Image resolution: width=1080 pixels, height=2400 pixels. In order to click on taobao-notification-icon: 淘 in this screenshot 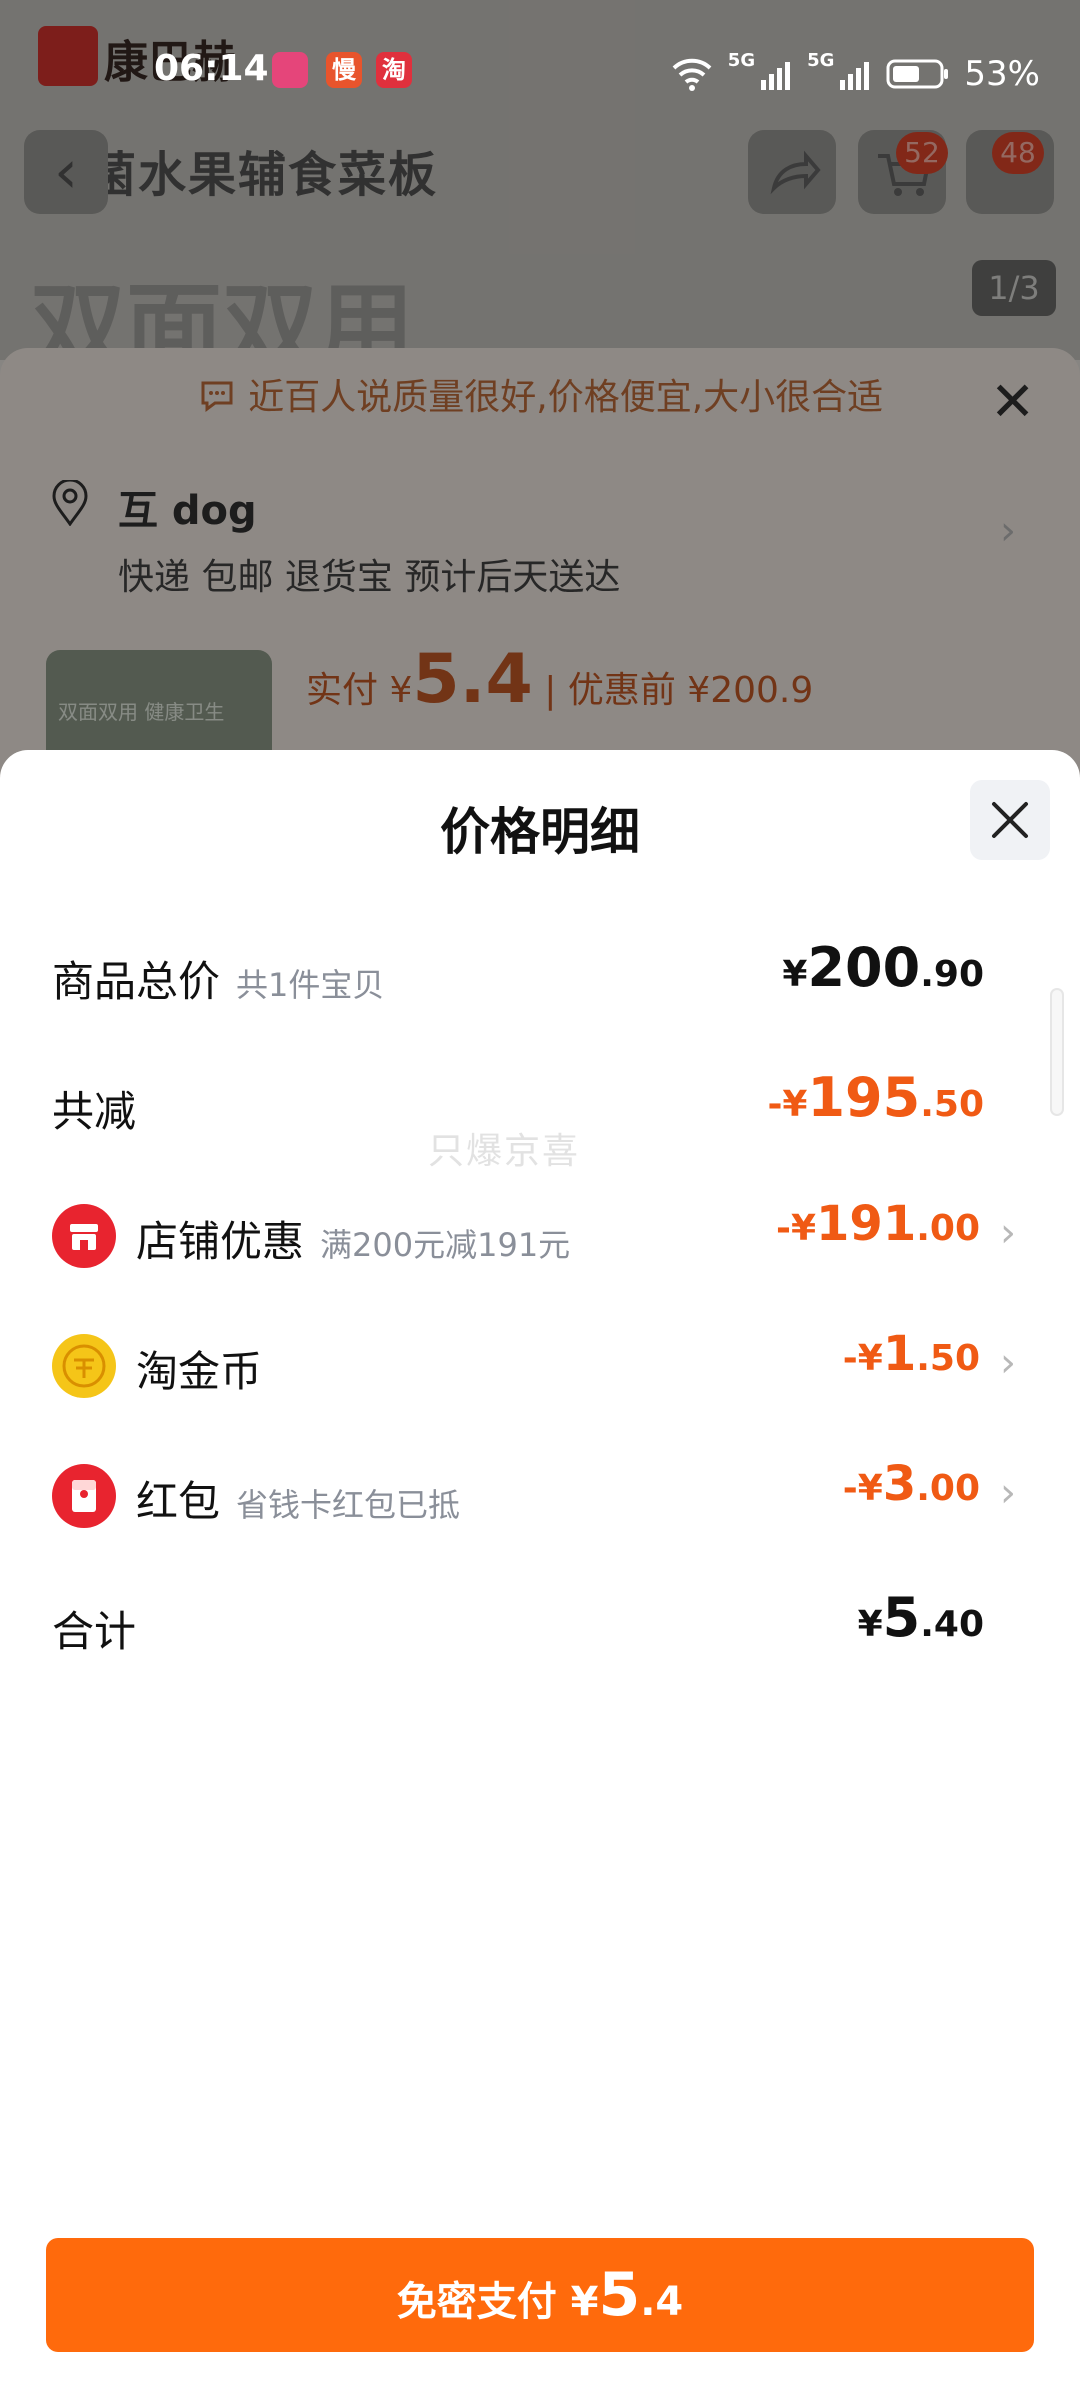, I will do `click(394, 70)`.